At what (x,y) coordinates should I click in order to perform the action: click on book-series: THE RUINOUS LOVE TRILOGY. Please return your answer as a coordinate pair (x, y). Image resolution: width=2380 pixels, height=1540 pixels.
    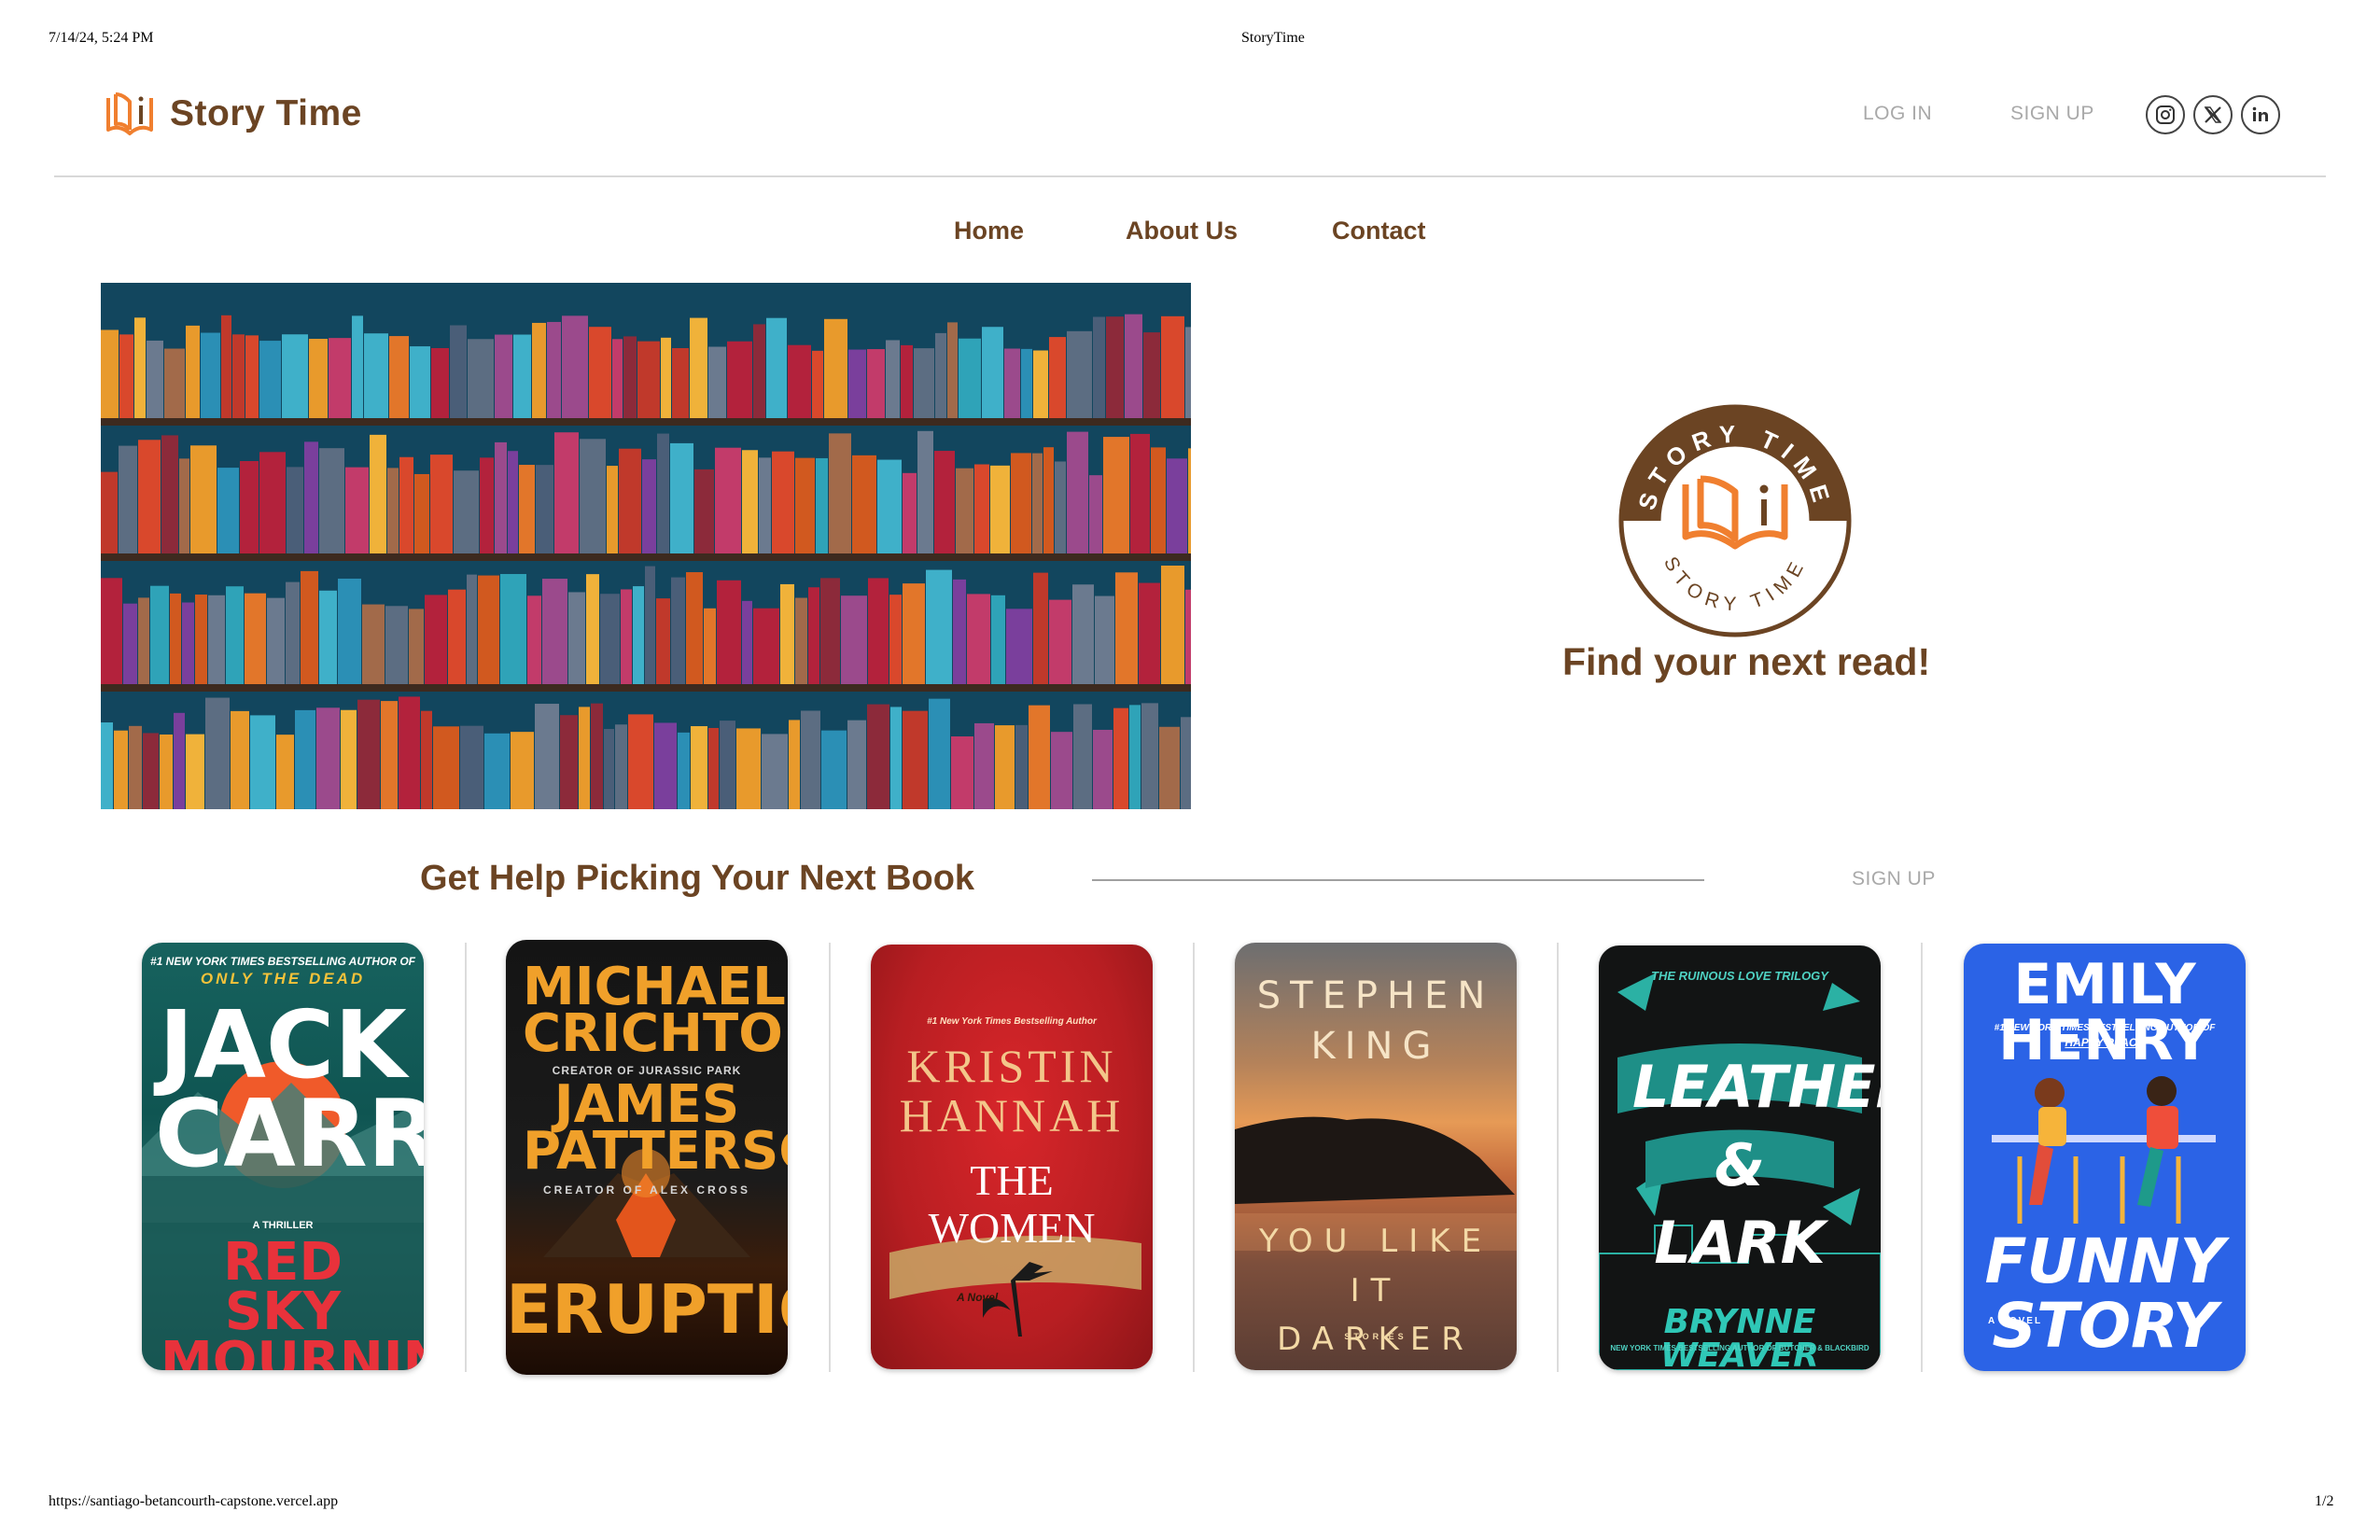
    Looking at the image, I should click on (1739, 976).